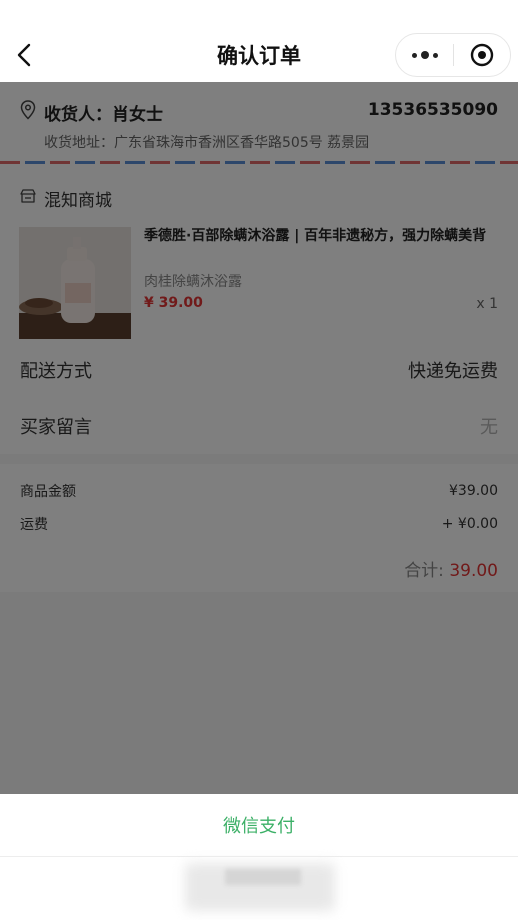 Image resolution: width=518 pixels, height=920 pixels. I want to click on wechat-pay-button: 微信支付, so click(259, 825).